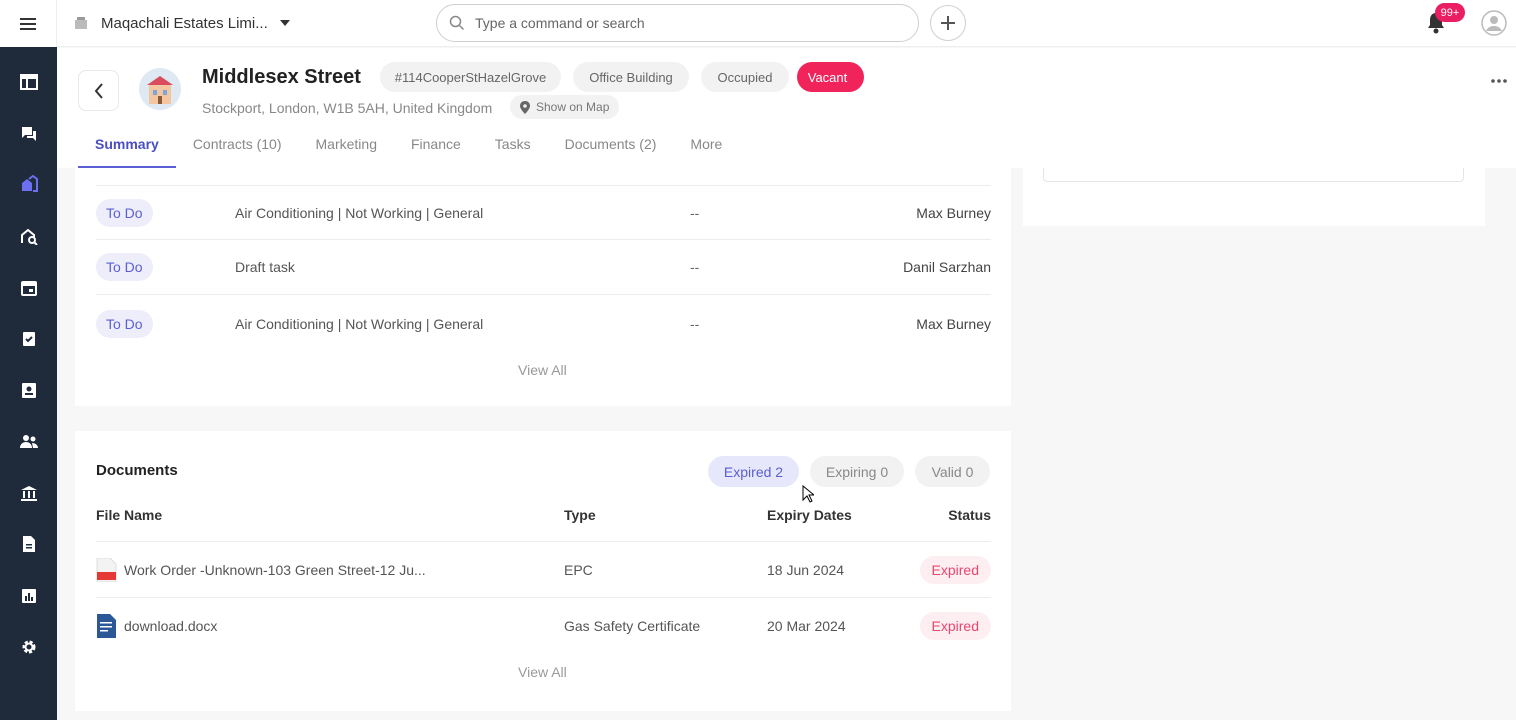  I want to click on tab-finance: Finance, so click(436, 150).